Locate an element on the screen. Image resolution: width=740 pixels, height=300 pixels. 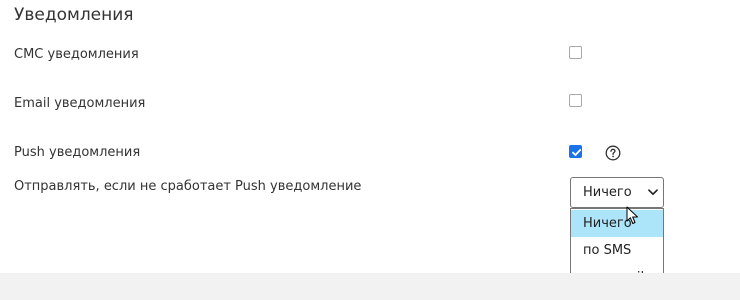
email-notifications-checkbox is located at coordinates (575, 100).